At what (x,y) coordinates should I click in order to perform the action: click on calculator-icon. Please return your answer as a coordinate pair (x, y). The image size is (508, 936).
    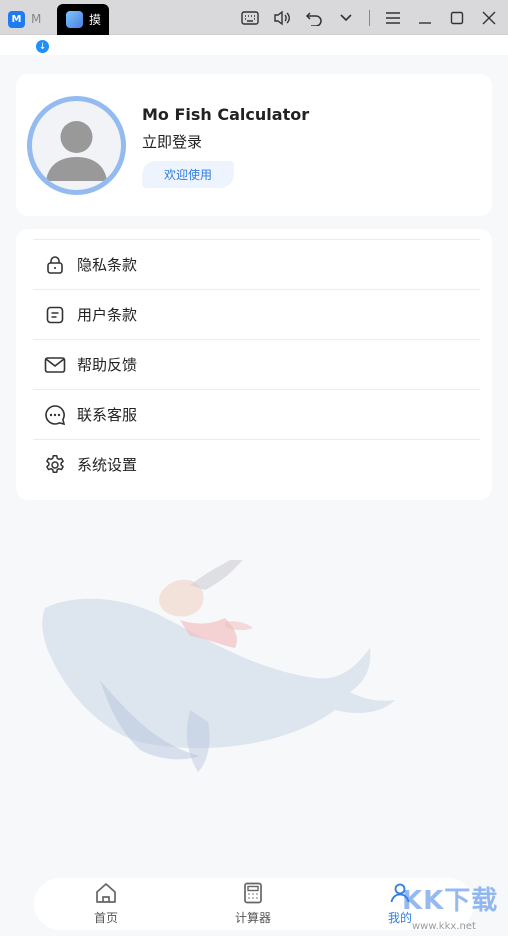
    Looking at the image, I should click on (253, 893).